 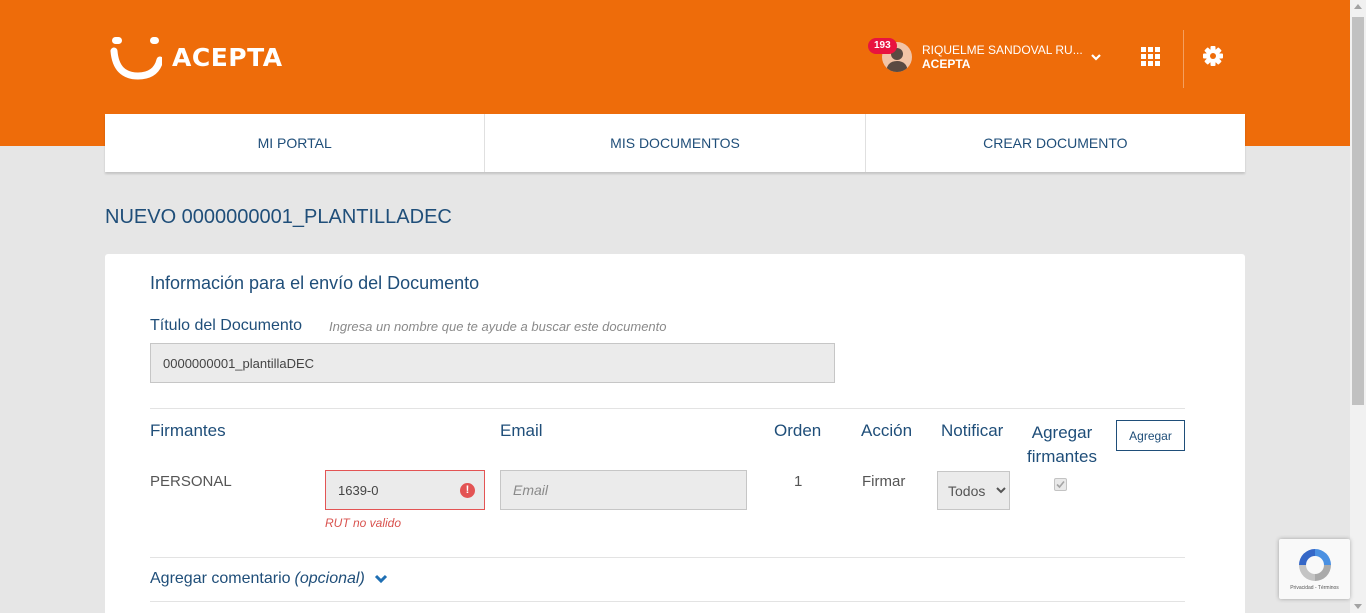 I want to click on add-comment-toggle: Agregar comentario (opcional), so click(x=269, y=579).